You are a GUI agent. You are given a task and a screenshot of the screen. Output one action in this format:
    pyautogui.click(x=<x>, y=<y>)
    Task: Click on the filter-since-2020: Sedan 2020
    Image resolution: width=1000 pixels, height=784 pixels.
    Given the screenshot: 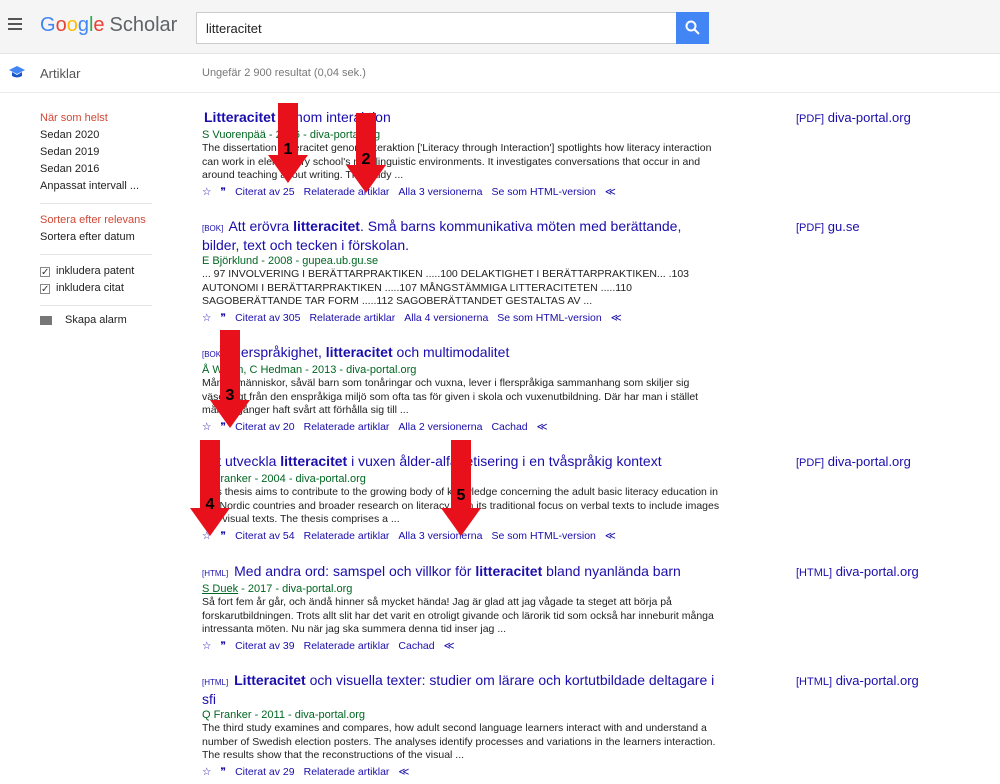 What is the action you would take?
    pyautogui.click(x=105, y=135)
    